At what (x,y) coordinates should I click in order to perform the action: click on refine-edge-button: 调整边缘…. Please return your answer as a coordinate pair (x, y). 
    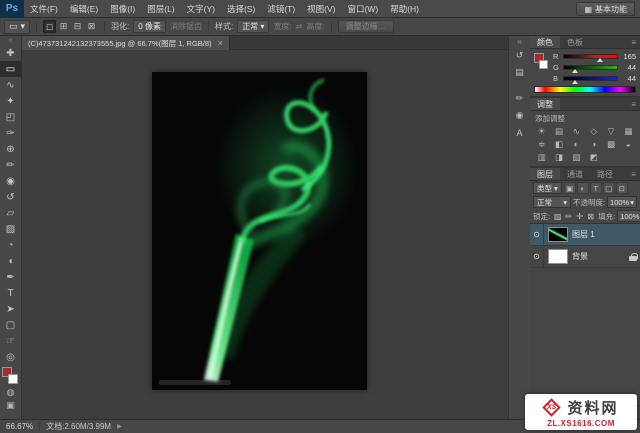
    Looking at the image, I should click on (365, 26).